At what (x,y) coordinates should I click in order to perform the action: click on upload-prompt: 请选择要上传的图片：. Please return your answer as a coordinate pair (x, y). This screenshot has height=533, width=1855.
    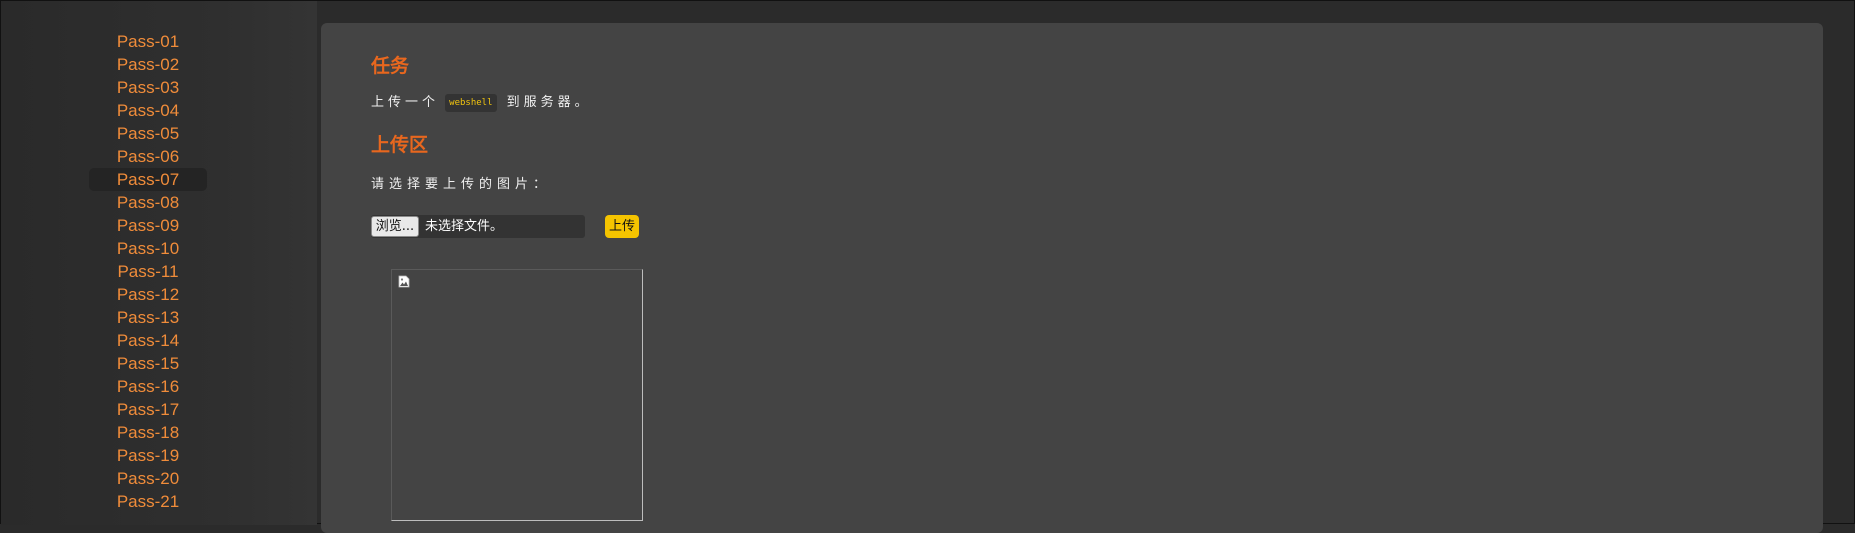
    Looking at the image, I should click on (461, 184).